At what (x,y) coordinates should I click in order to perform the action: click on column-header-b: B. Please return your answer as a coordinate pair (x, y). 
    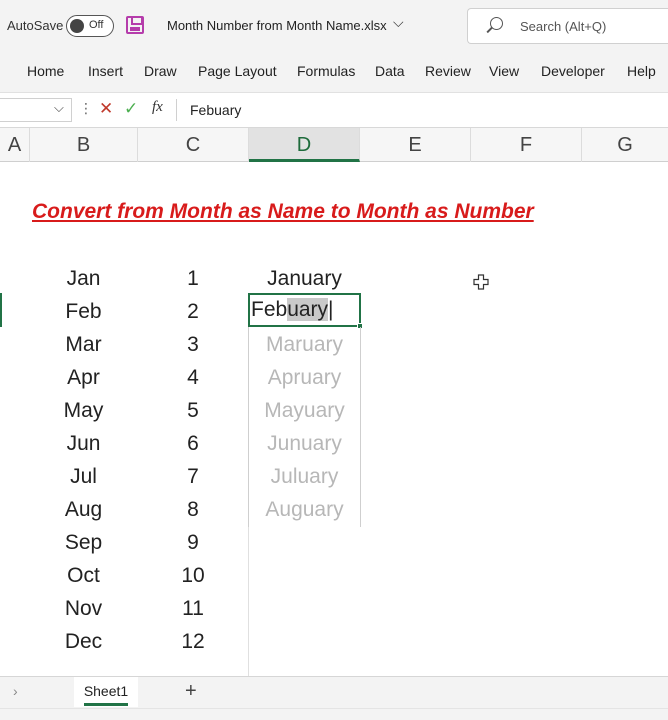
    Looking at the image, I should click on (84, 145).